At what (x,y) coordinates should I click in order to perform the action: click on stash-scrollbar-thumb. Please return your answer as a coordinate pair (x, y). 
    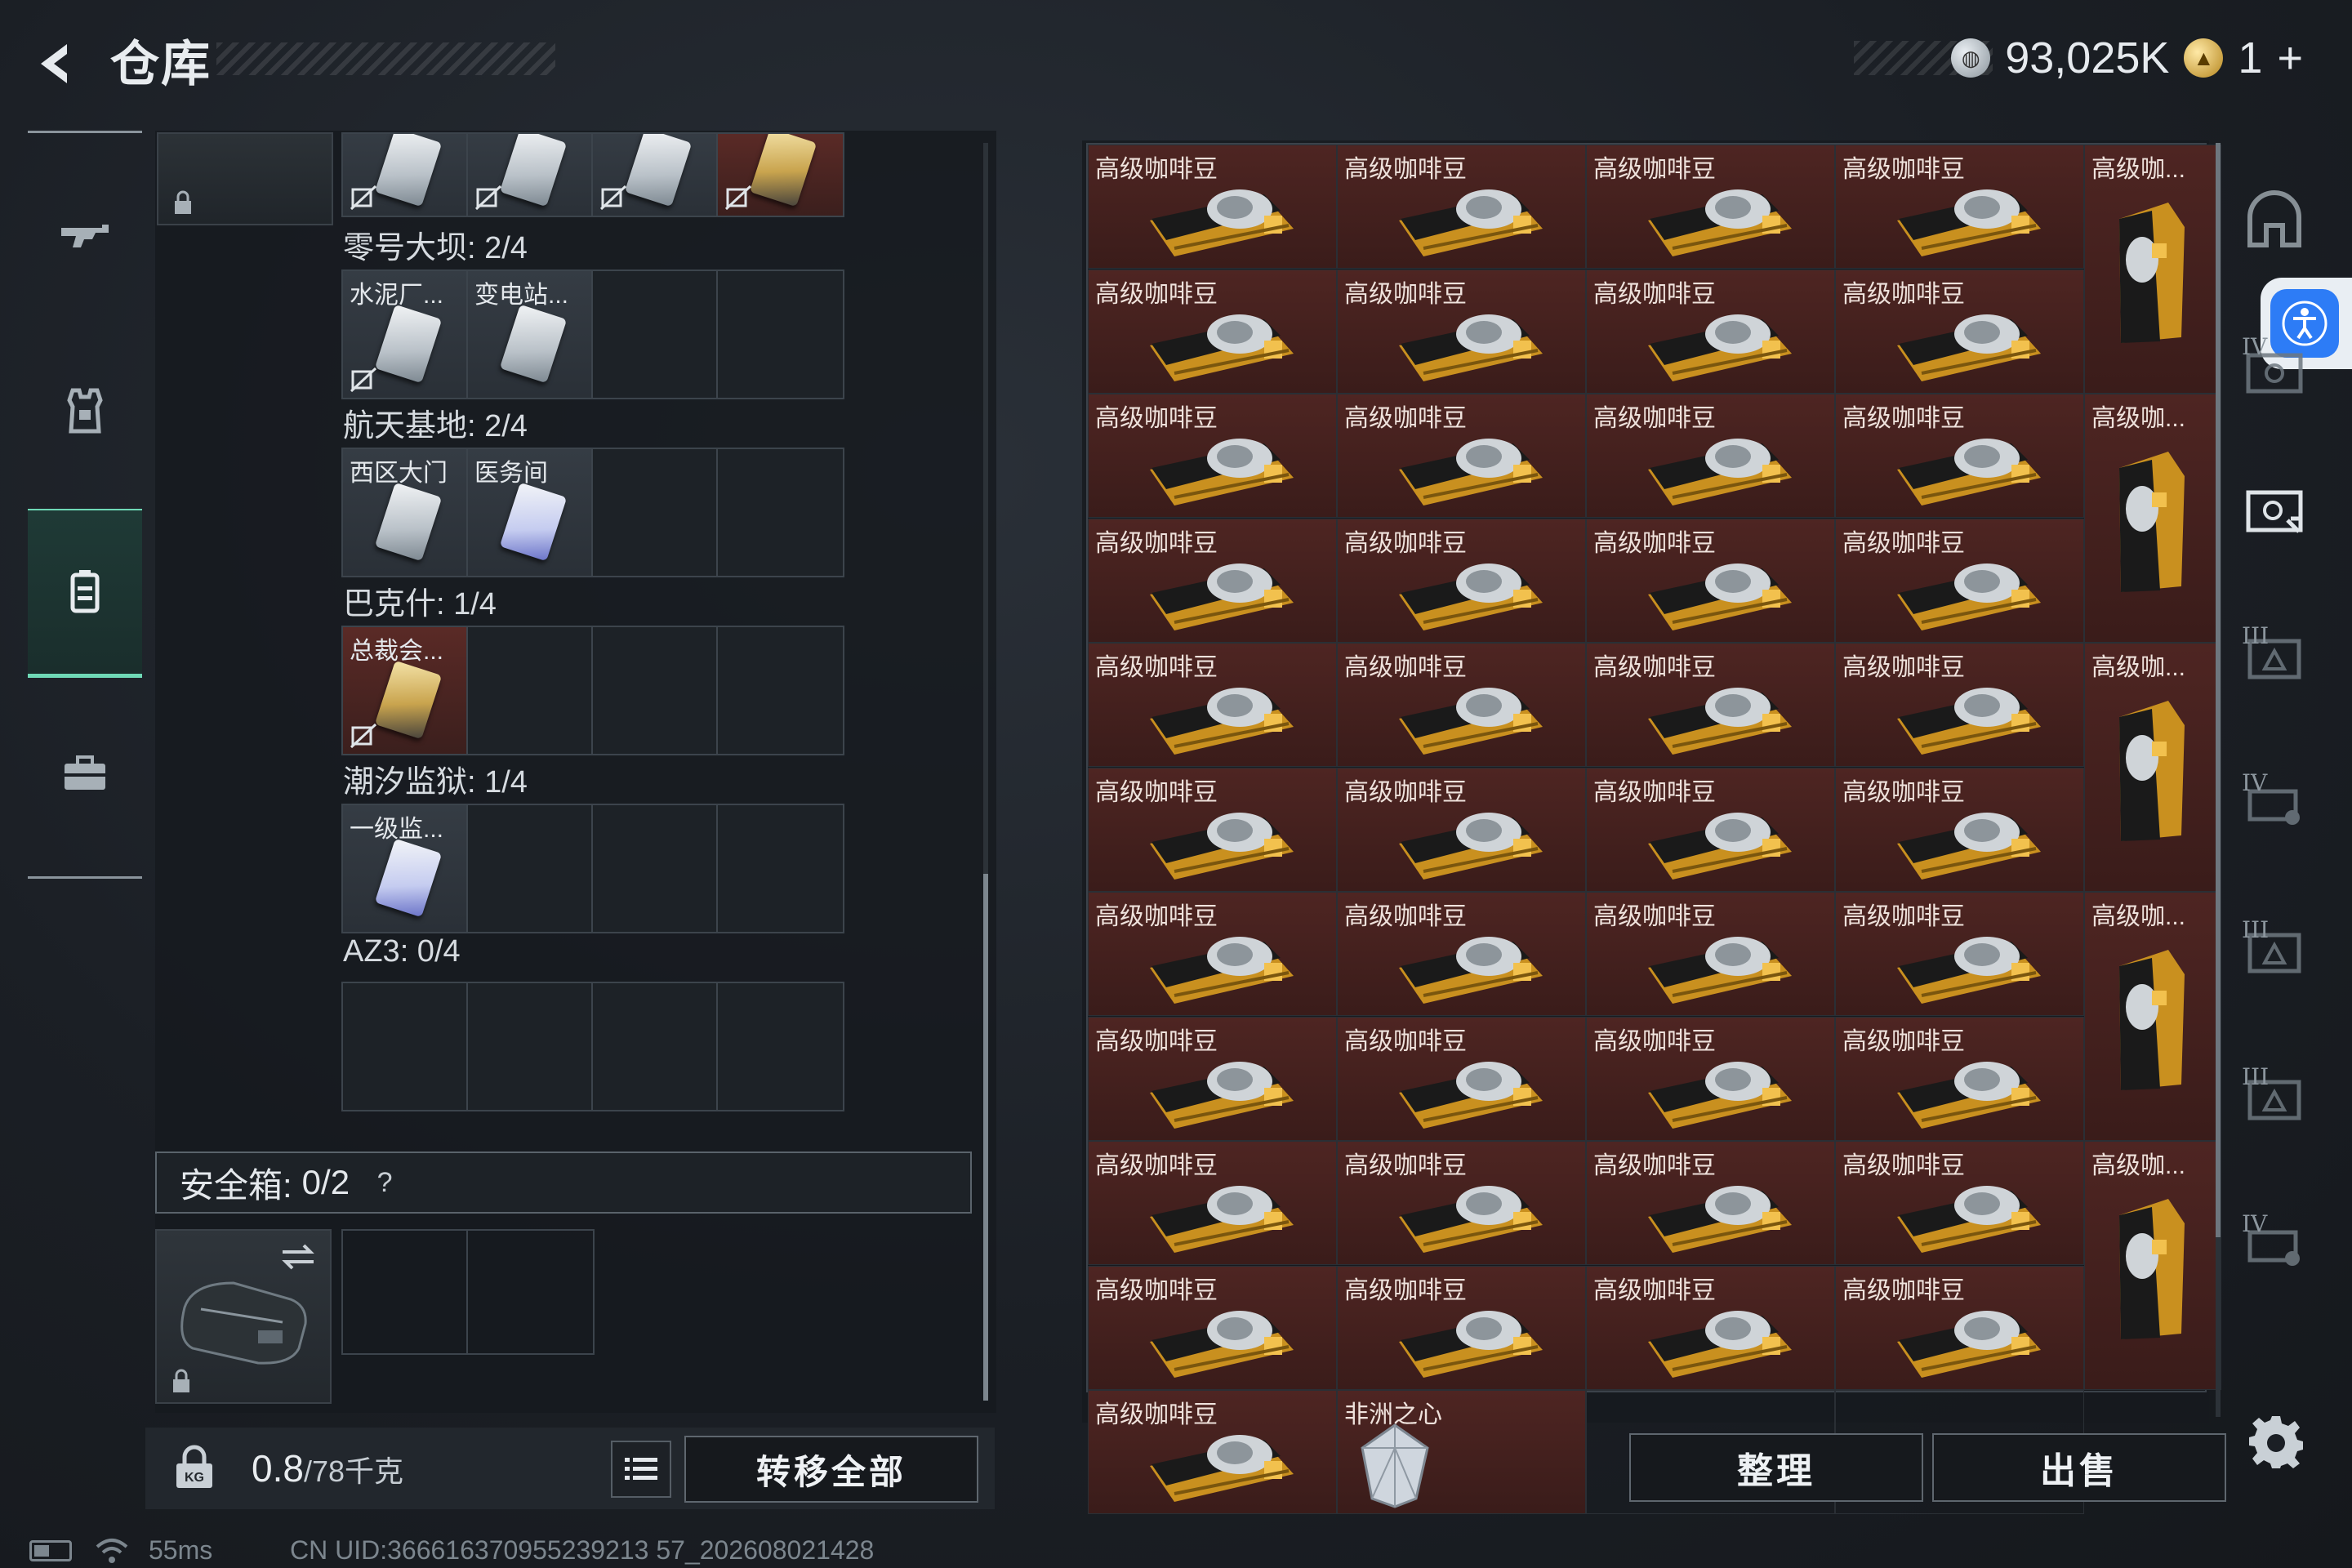
    Looking at the image, I should click on (2218, 690).